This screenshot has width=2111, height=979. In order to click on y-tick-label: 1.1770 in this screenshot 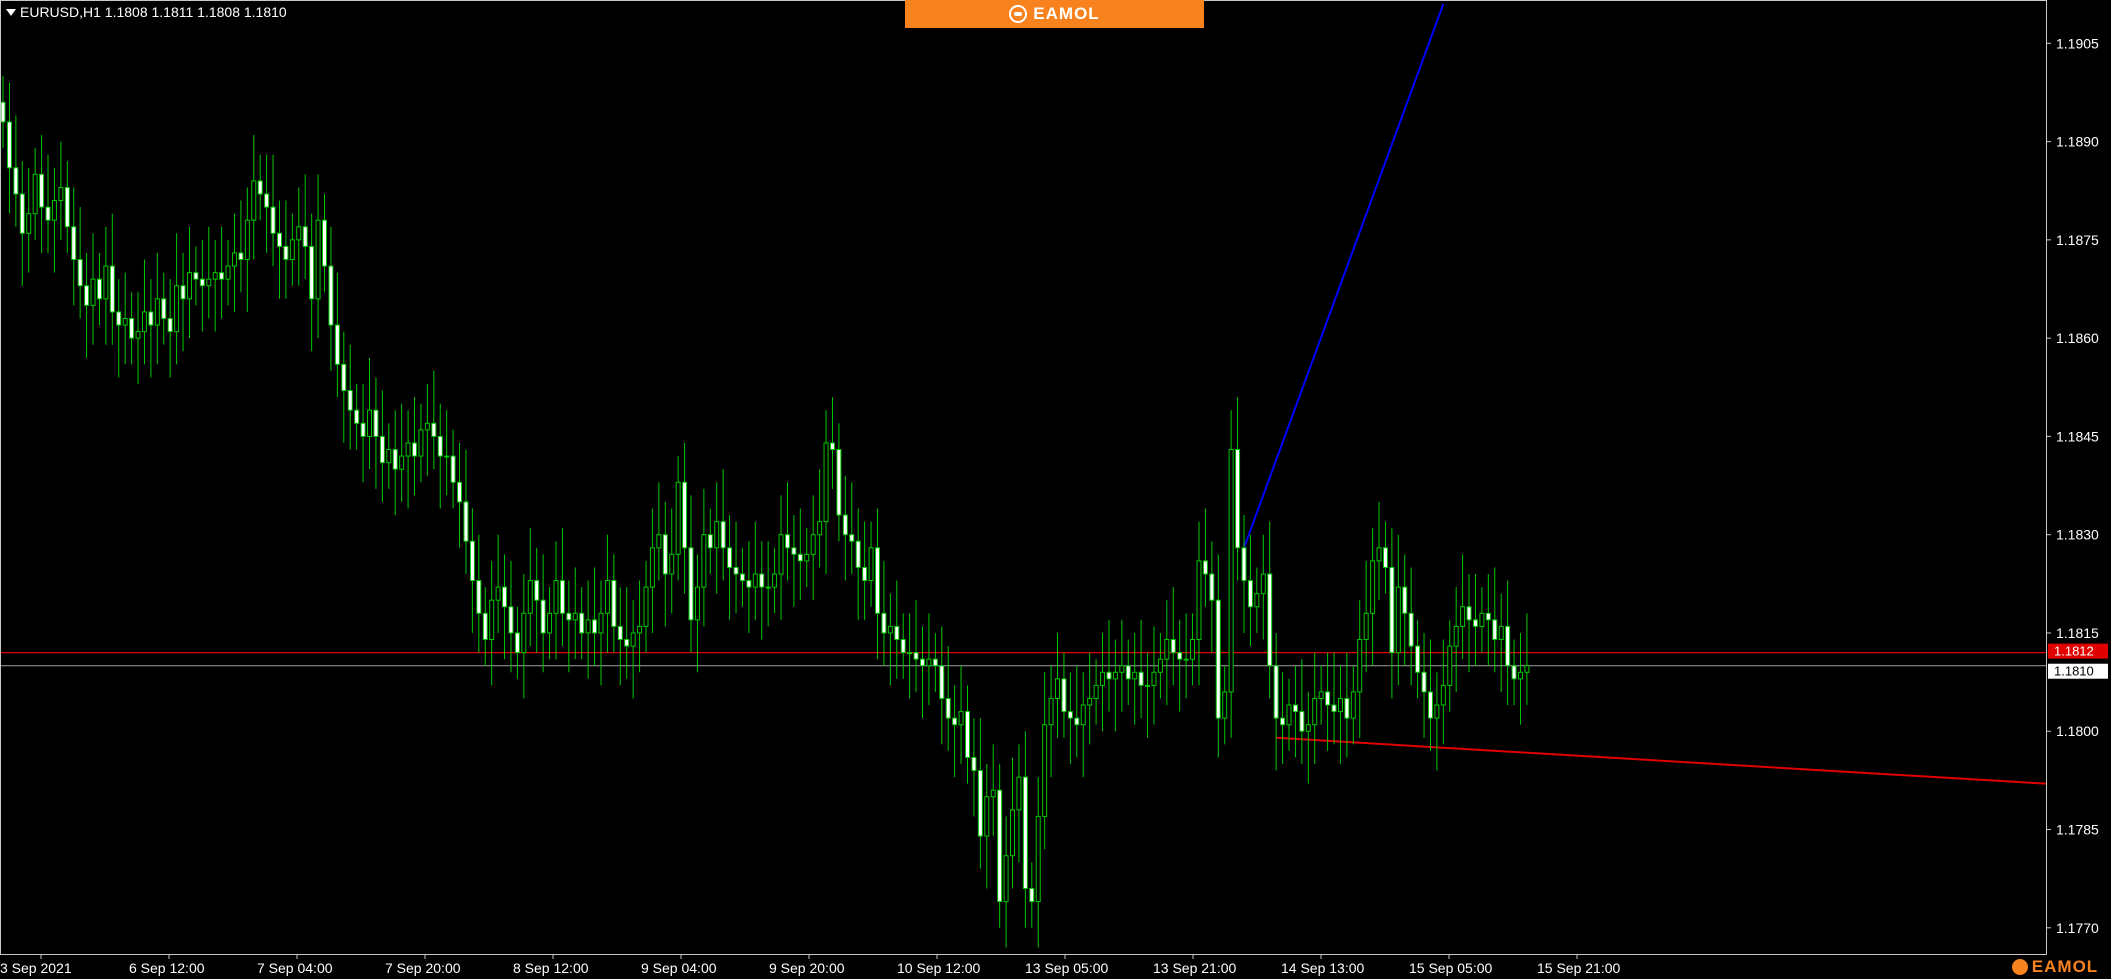, I will do `click(2077, 928)`.